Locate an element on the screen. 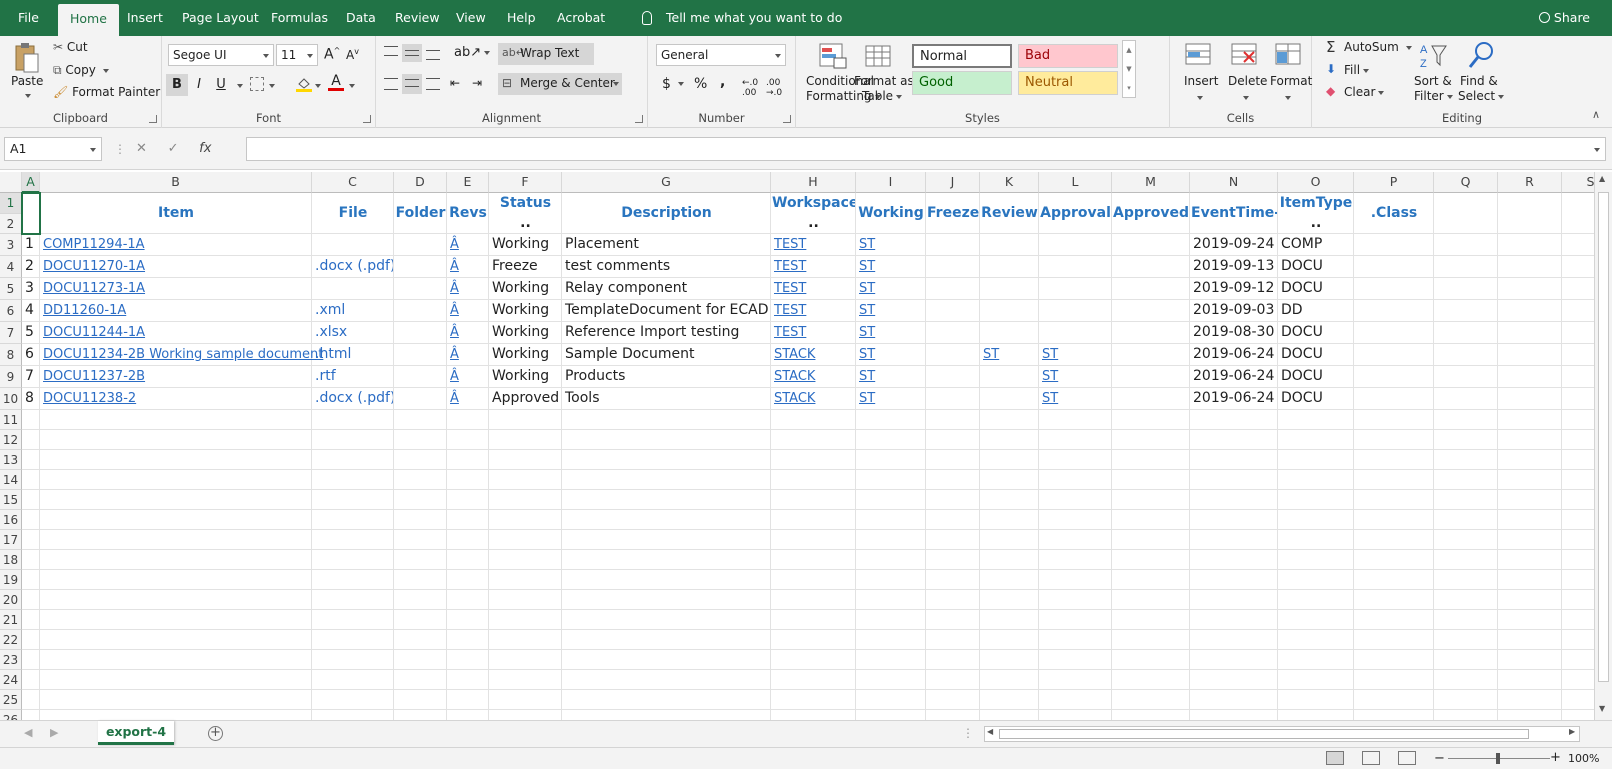 The height and width of the screenshot is (769, 1612). row-header-26: 26 is located at coordinates (11, 715).